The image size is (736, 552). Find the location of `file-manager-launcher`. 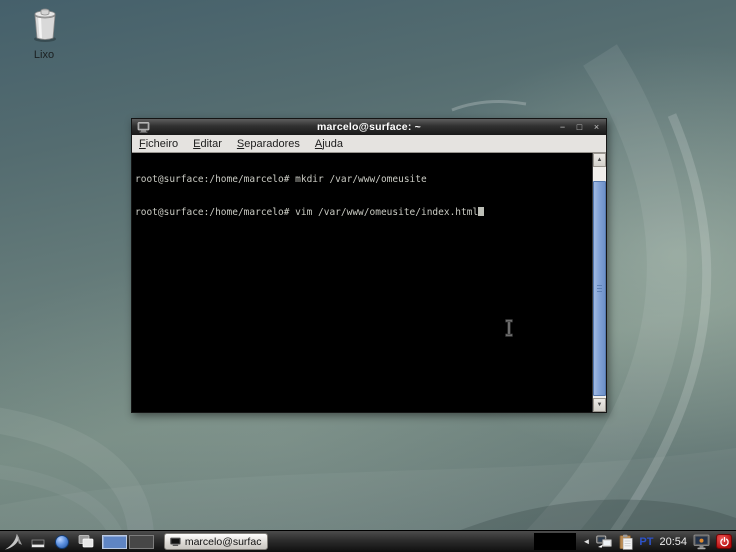

file-manager-launcher is located at coordinates (61, 541).